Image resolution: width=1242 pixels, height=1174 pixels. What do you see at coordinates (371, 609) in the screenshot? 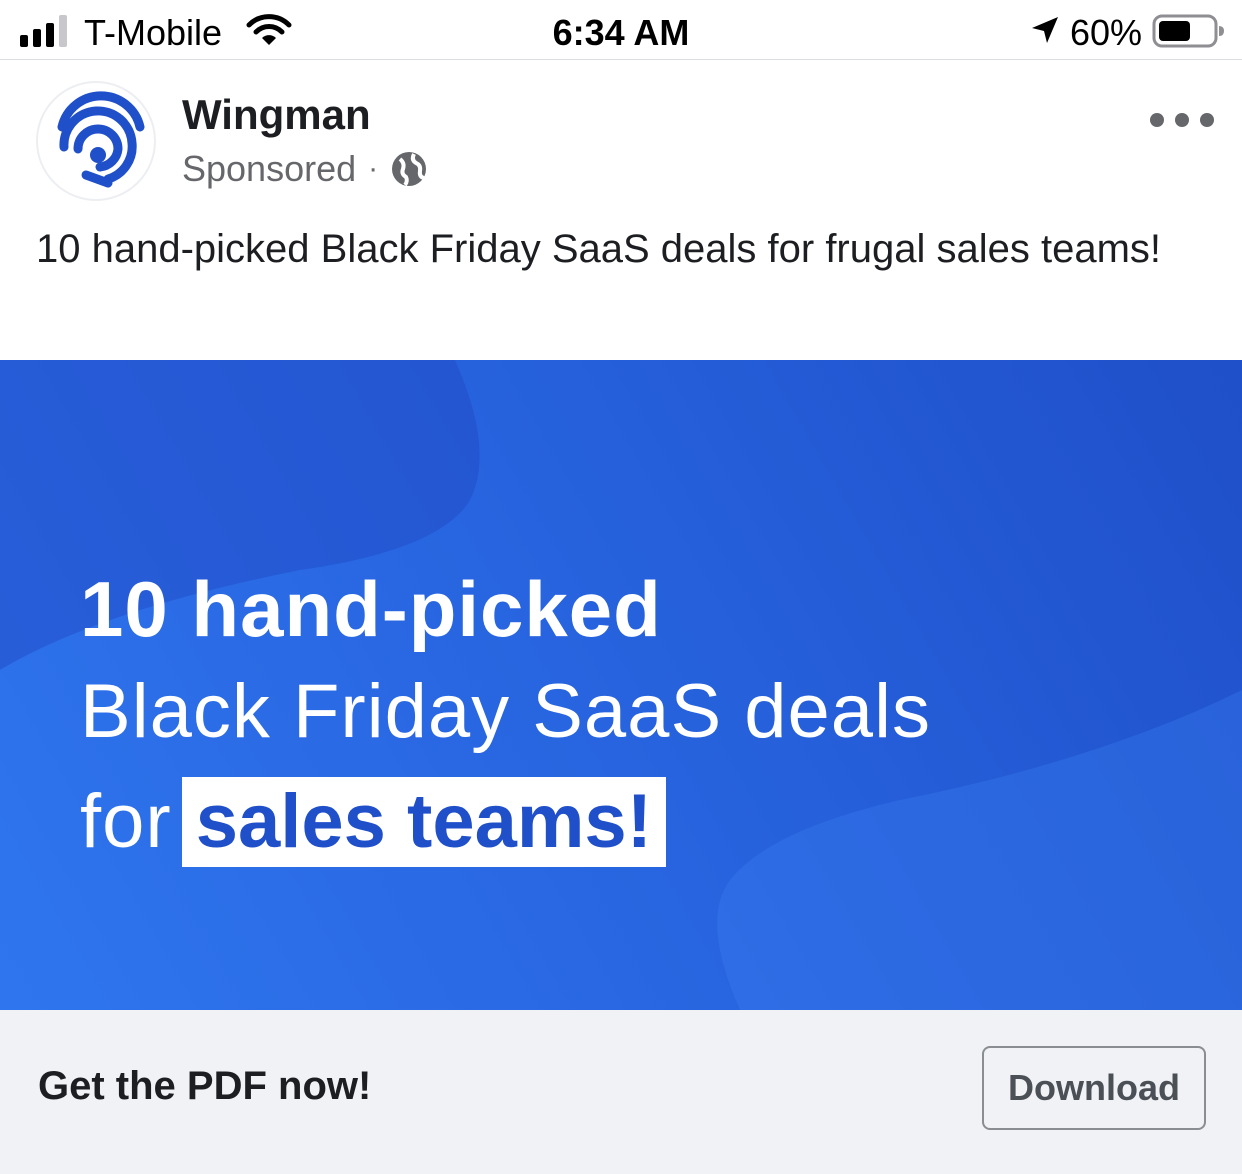
I see `headline-line-1: 10 hand-picked` at bounding box center [371, 609].